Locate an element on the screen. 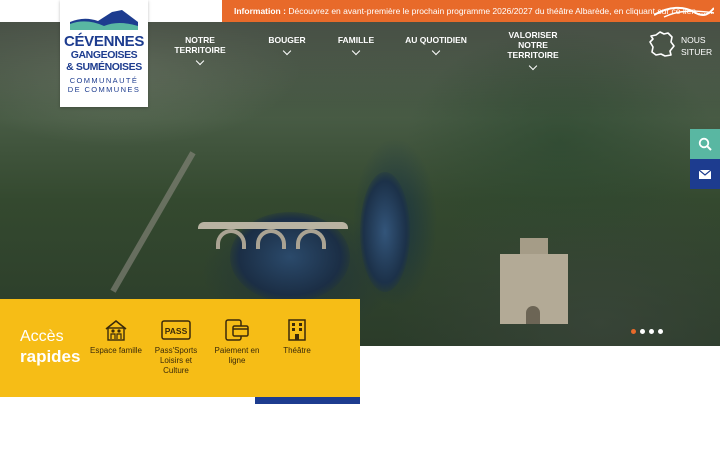 The height and width of the screenshot is (450, 720). search-button is located at coordinates (705, 144).